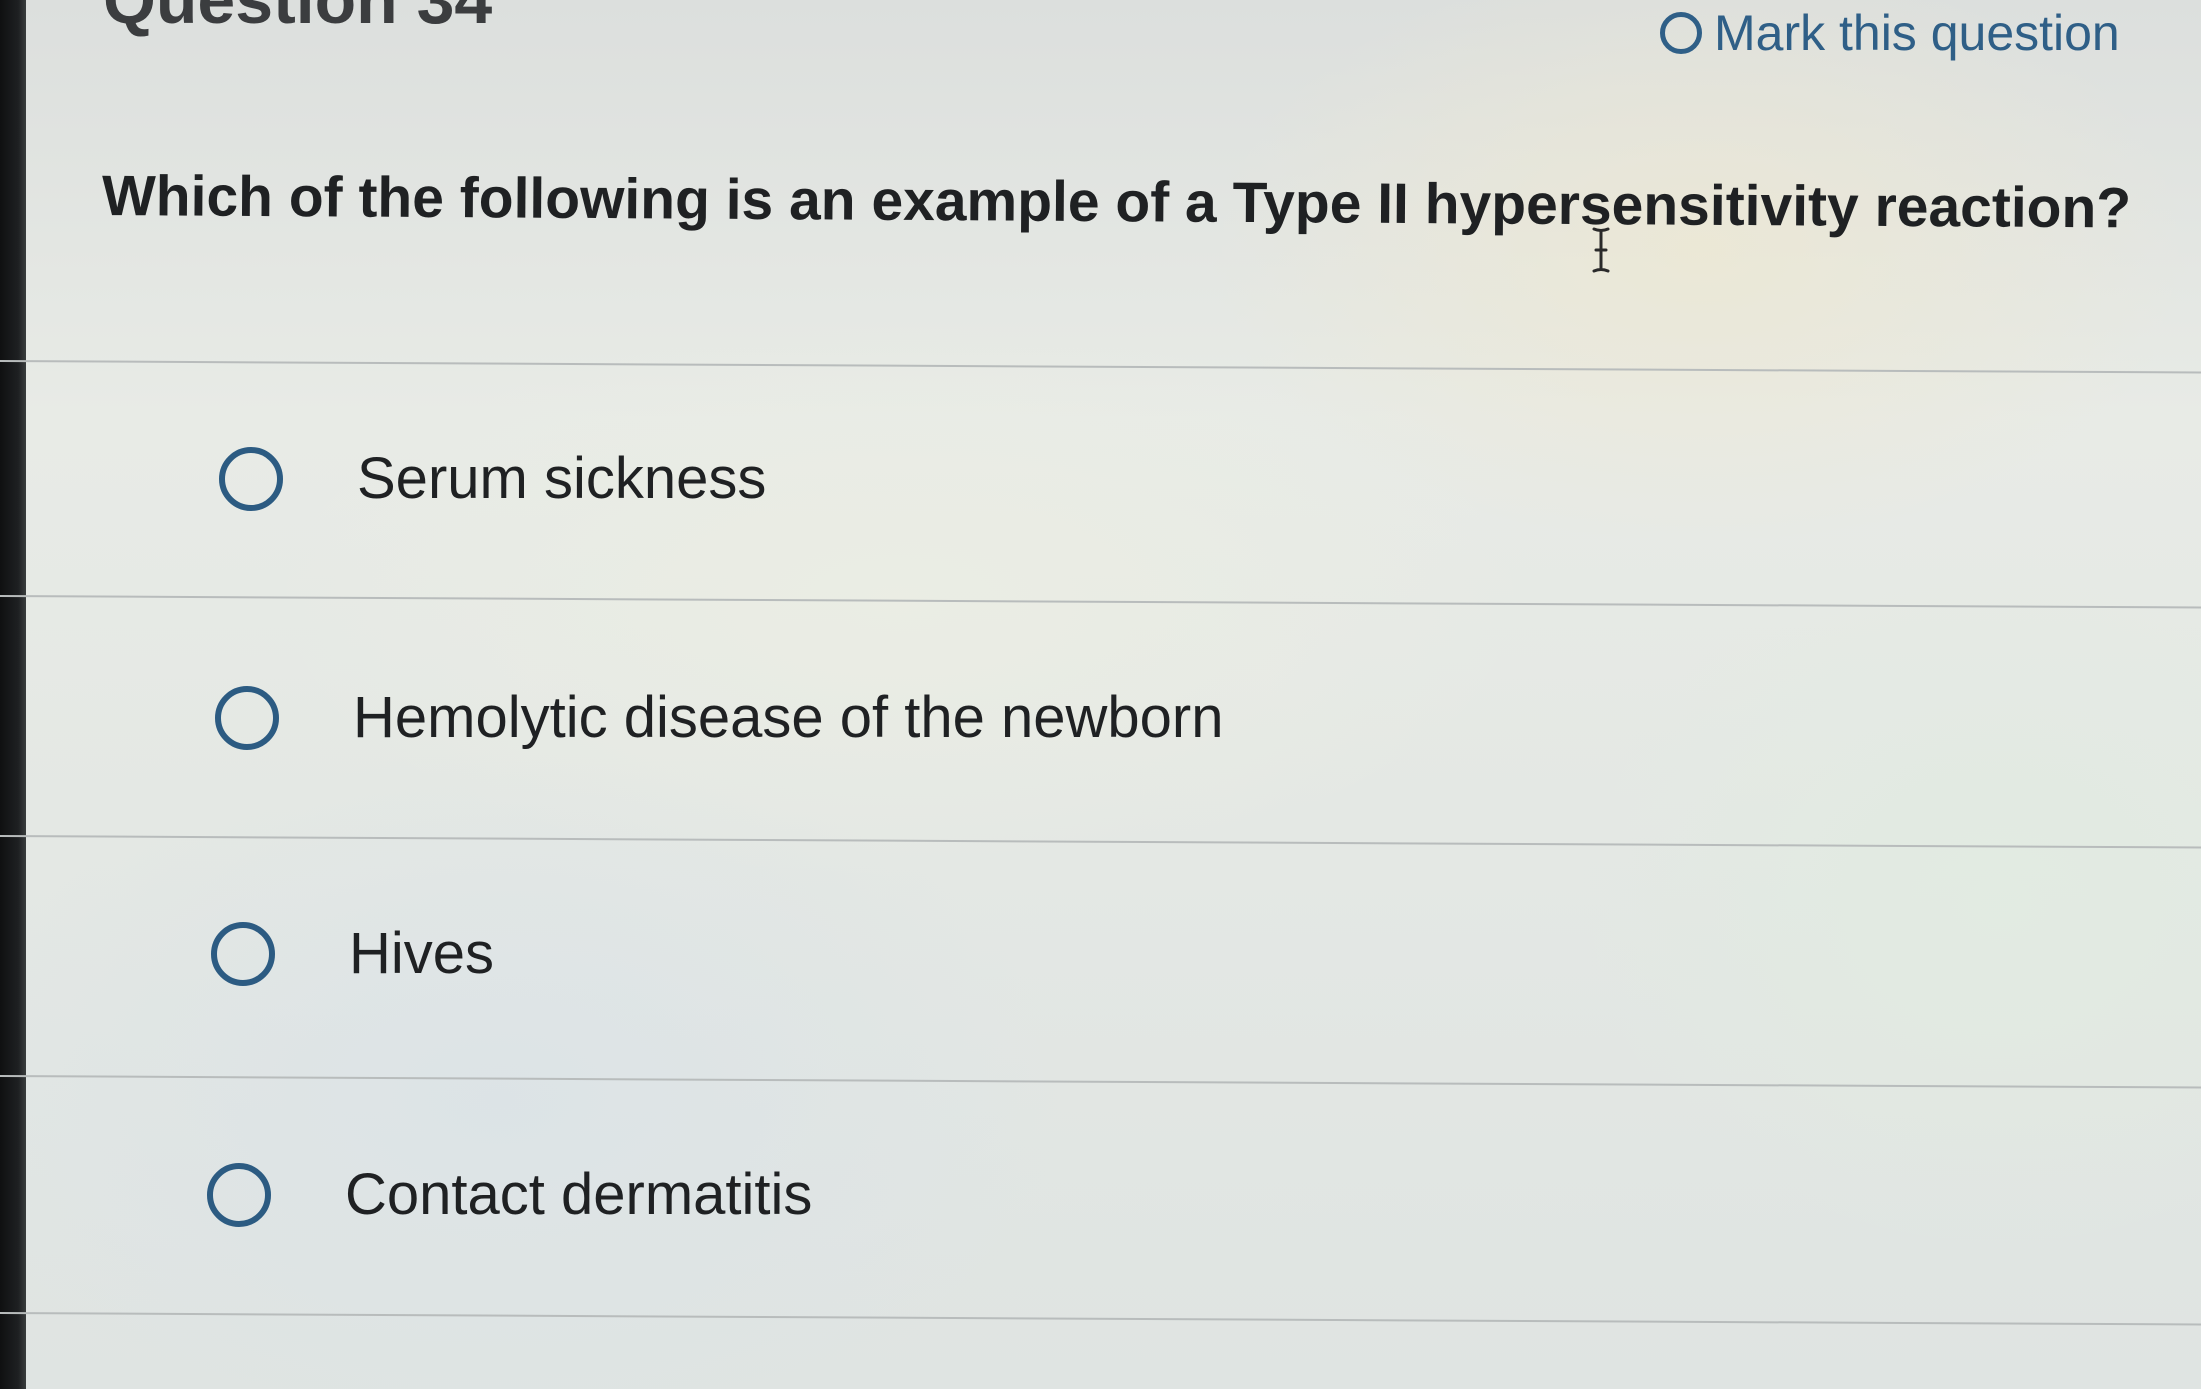 This screenshot has height=1389, width=2201. I want to click on answer-option-hives: Hives, so click(352, 954).